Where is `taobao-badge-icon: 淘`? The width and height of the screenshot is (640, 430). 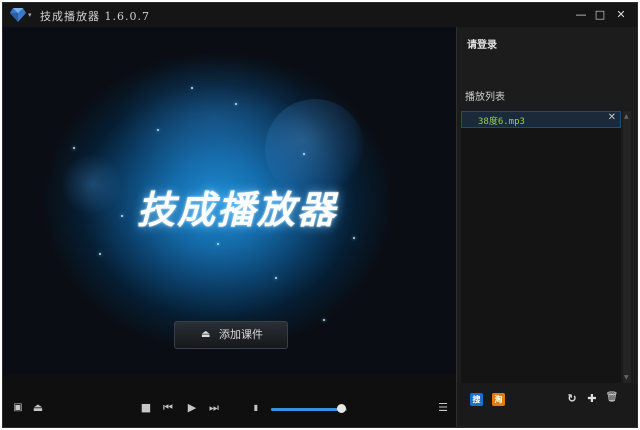 taobao-badge-icon: 淘 is located at coordinates (498, 399).